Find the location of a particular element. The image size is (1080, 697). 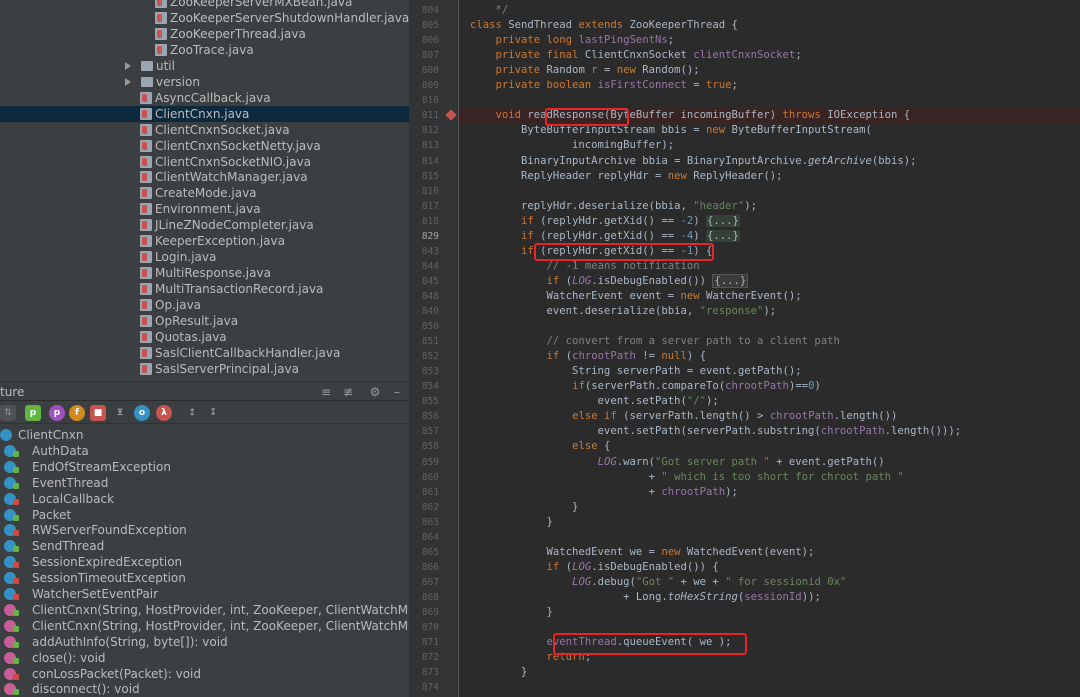

tree-file: ClientCnxnSocketNetty.java is located at coordinates (204, 146).